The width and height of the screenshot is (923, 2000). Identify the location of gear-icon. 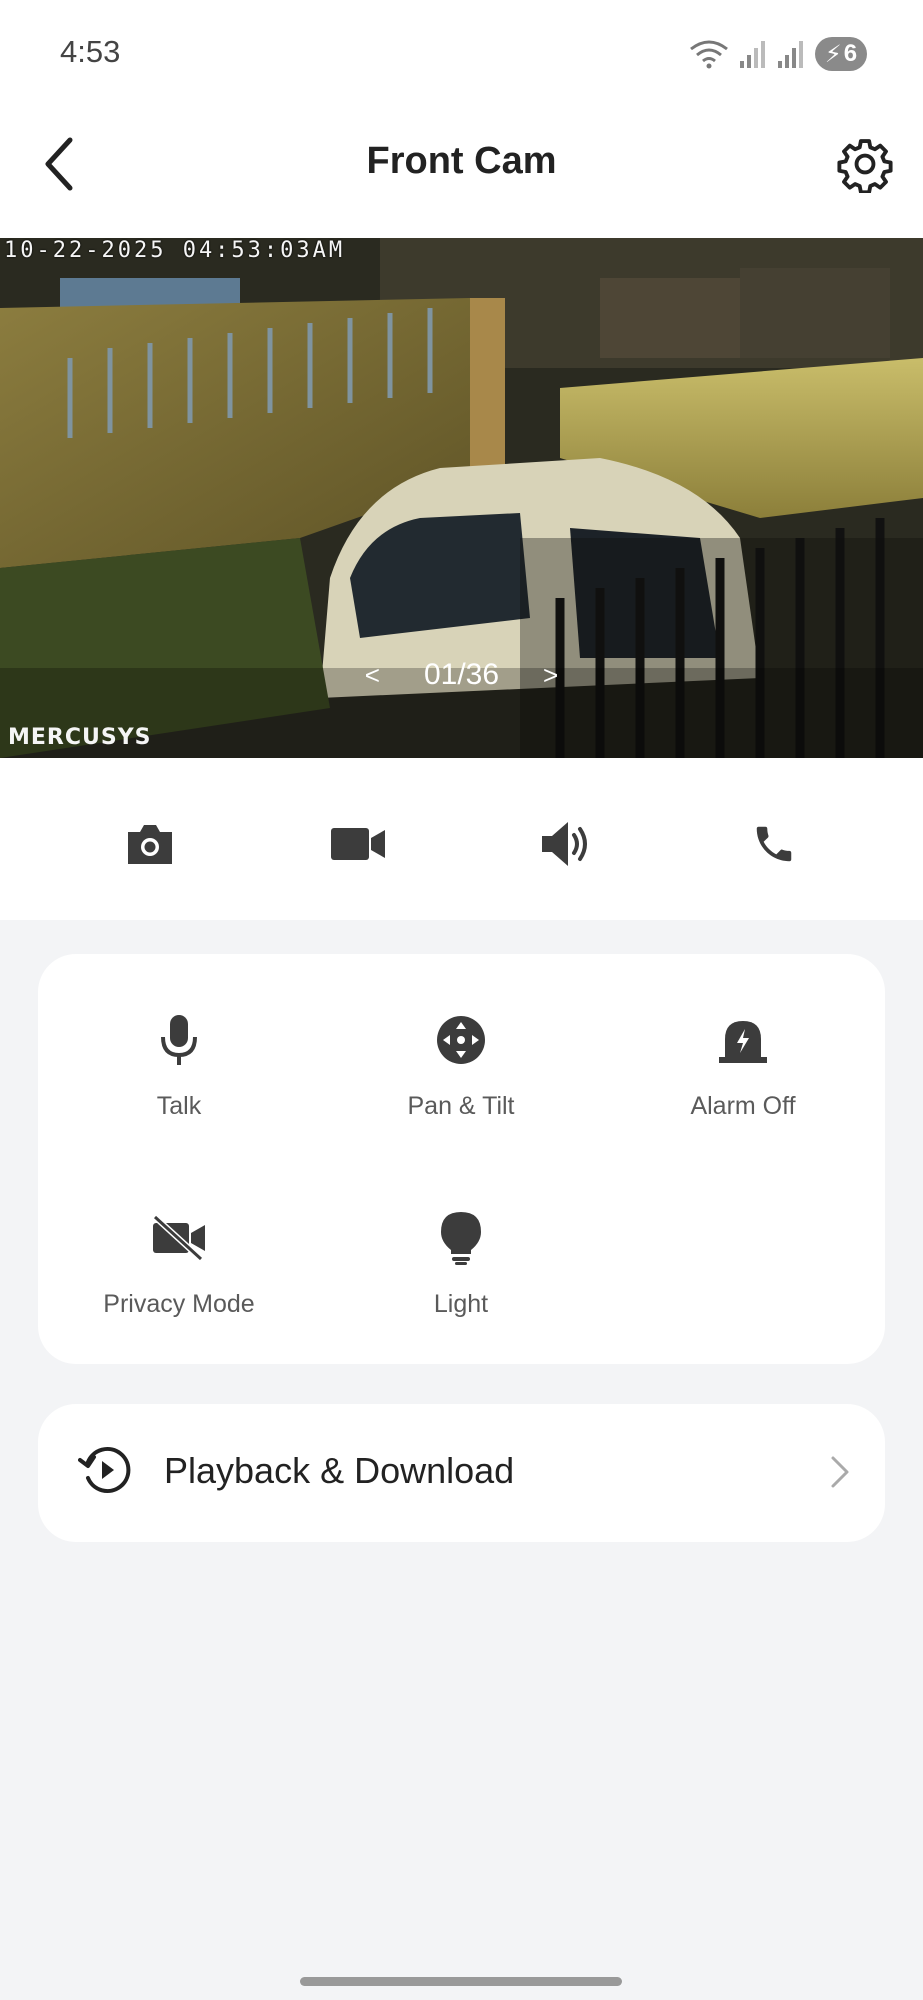
(865, 166).